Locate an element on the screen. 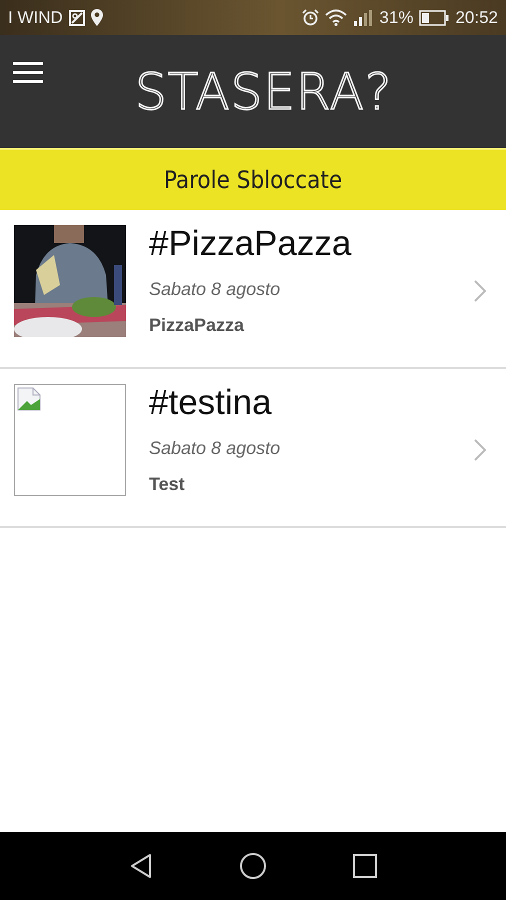 The image size is (506, 900). image-icon is located at coordinates (76, 18).